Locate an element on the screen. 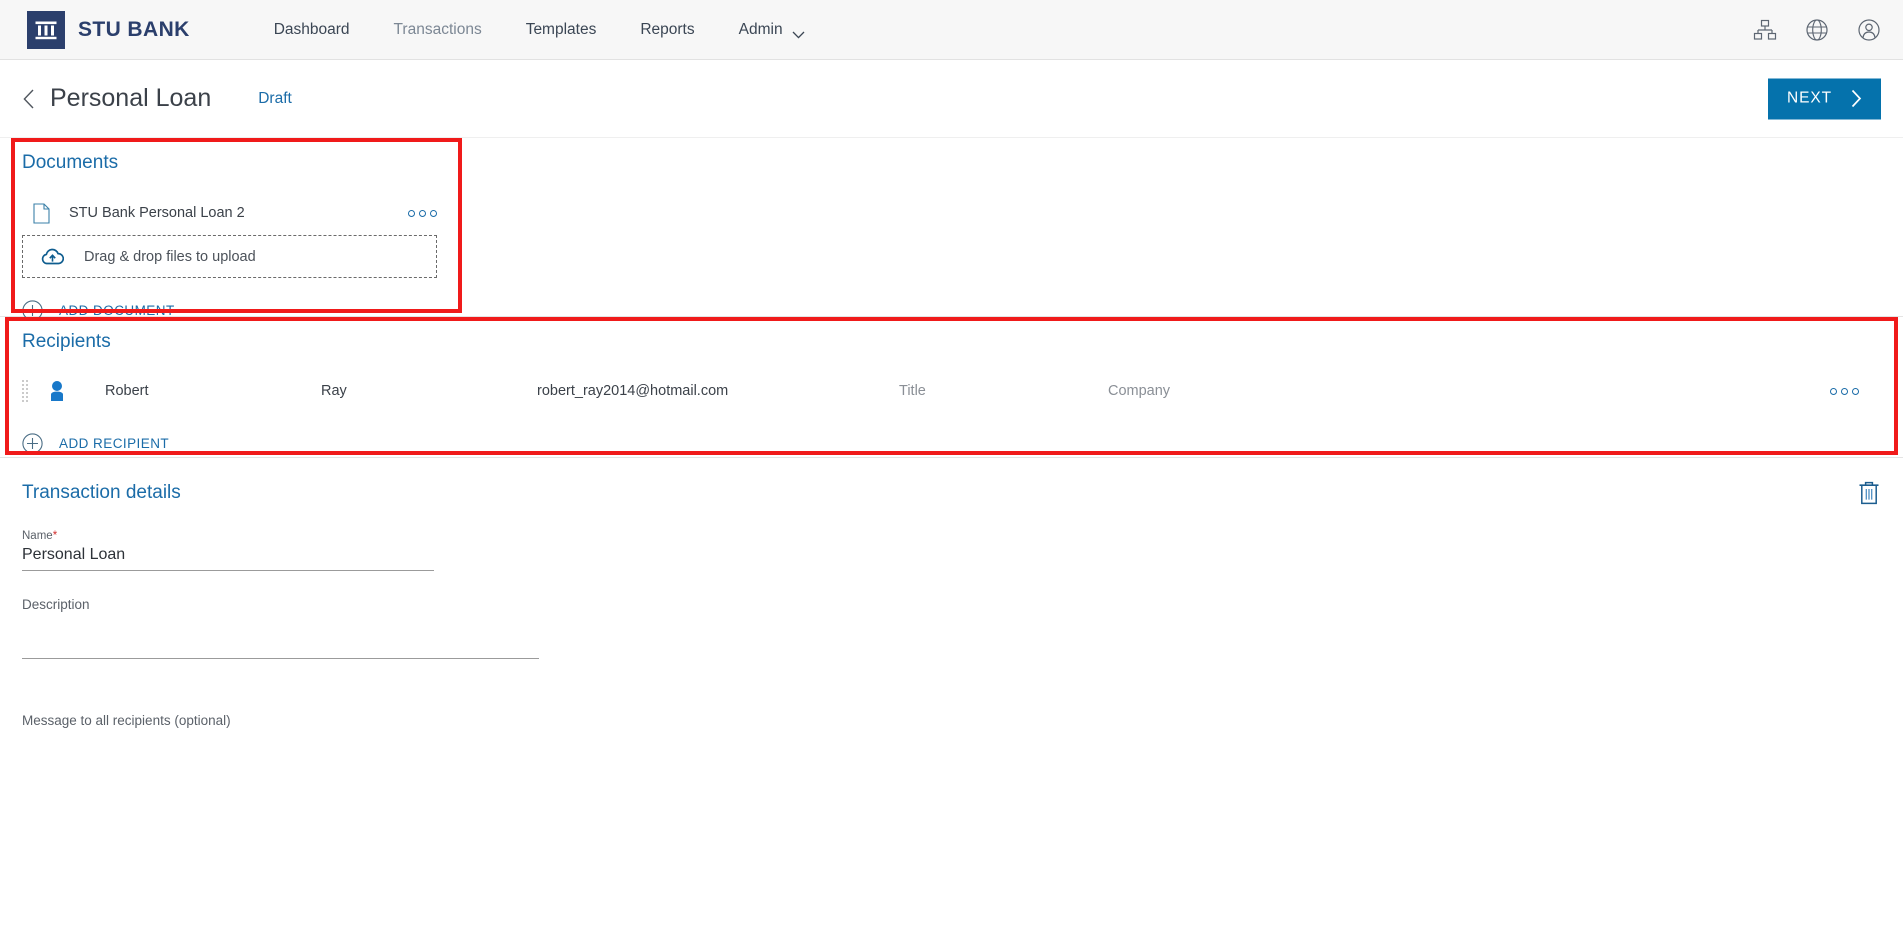 This screenshot has height=935, width=1903. chevron-left-icon is located at coordinates (28, 99).